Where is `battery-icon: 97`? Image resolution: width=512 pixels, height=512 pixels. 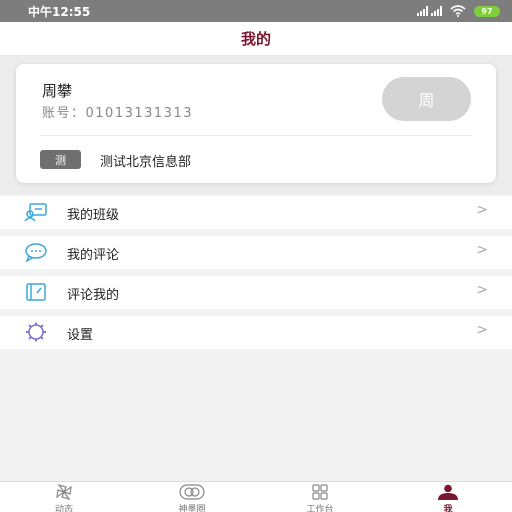
battery-icon: 97 is located at coordinates (487, 11).